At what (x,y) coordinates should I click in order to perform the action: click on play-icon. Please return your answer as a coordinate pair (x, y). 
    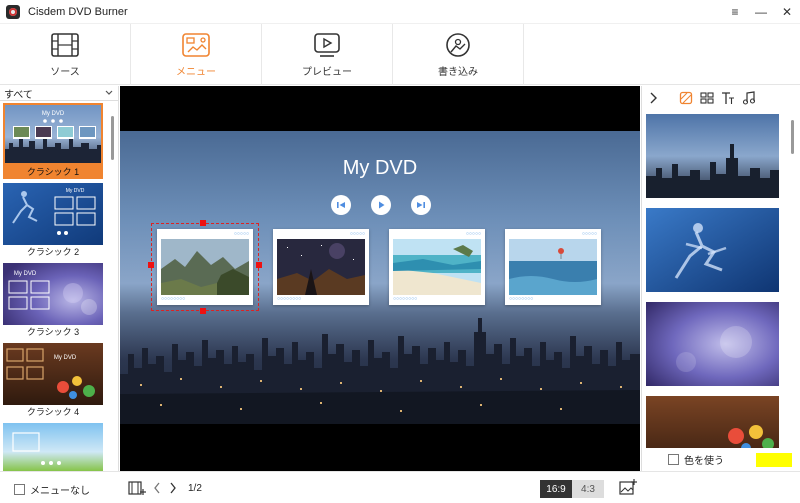
    Looking at the image, I should click on (382, 205).